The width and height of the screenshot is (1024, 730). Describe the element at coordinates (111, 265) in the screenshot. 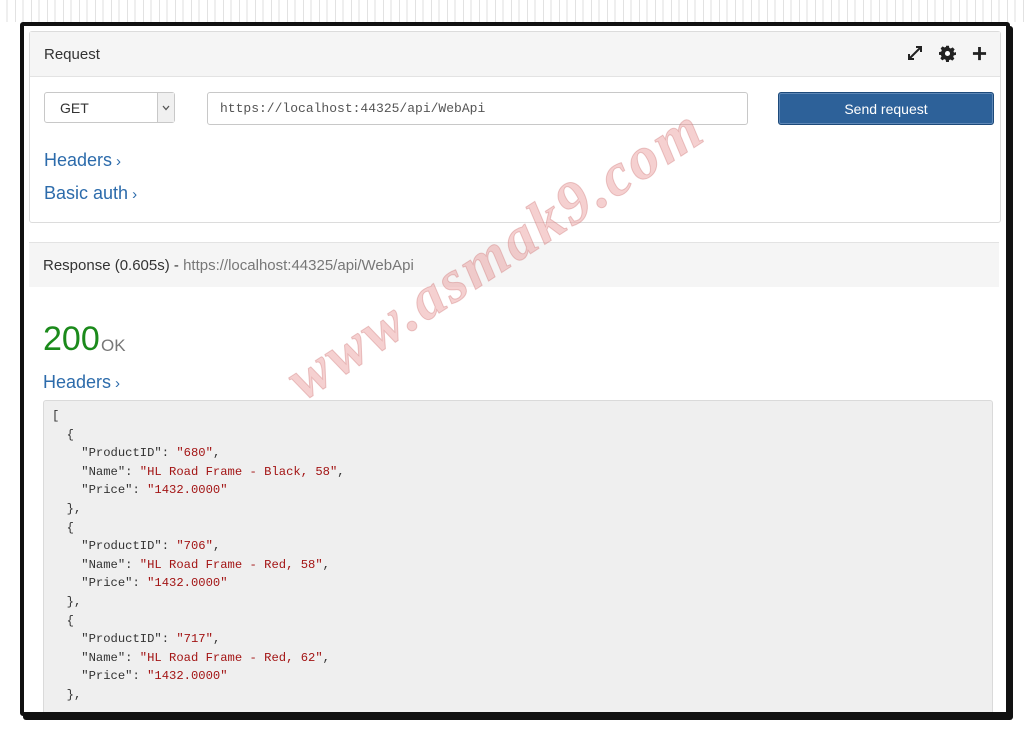

I see `response-title-prefix: Response (0.605s) -` at that location.